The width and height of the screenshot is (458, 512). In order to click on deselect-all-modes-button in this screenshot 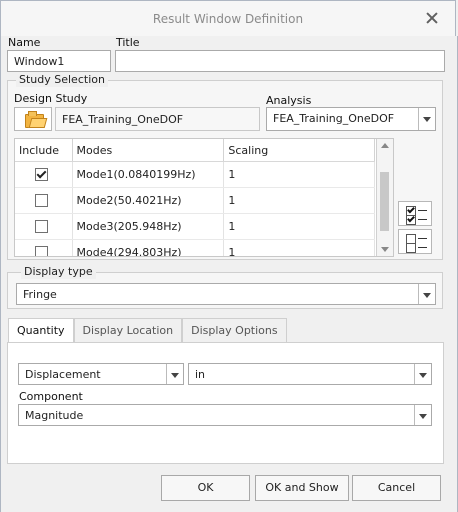, I will do `click(415, 241)`.